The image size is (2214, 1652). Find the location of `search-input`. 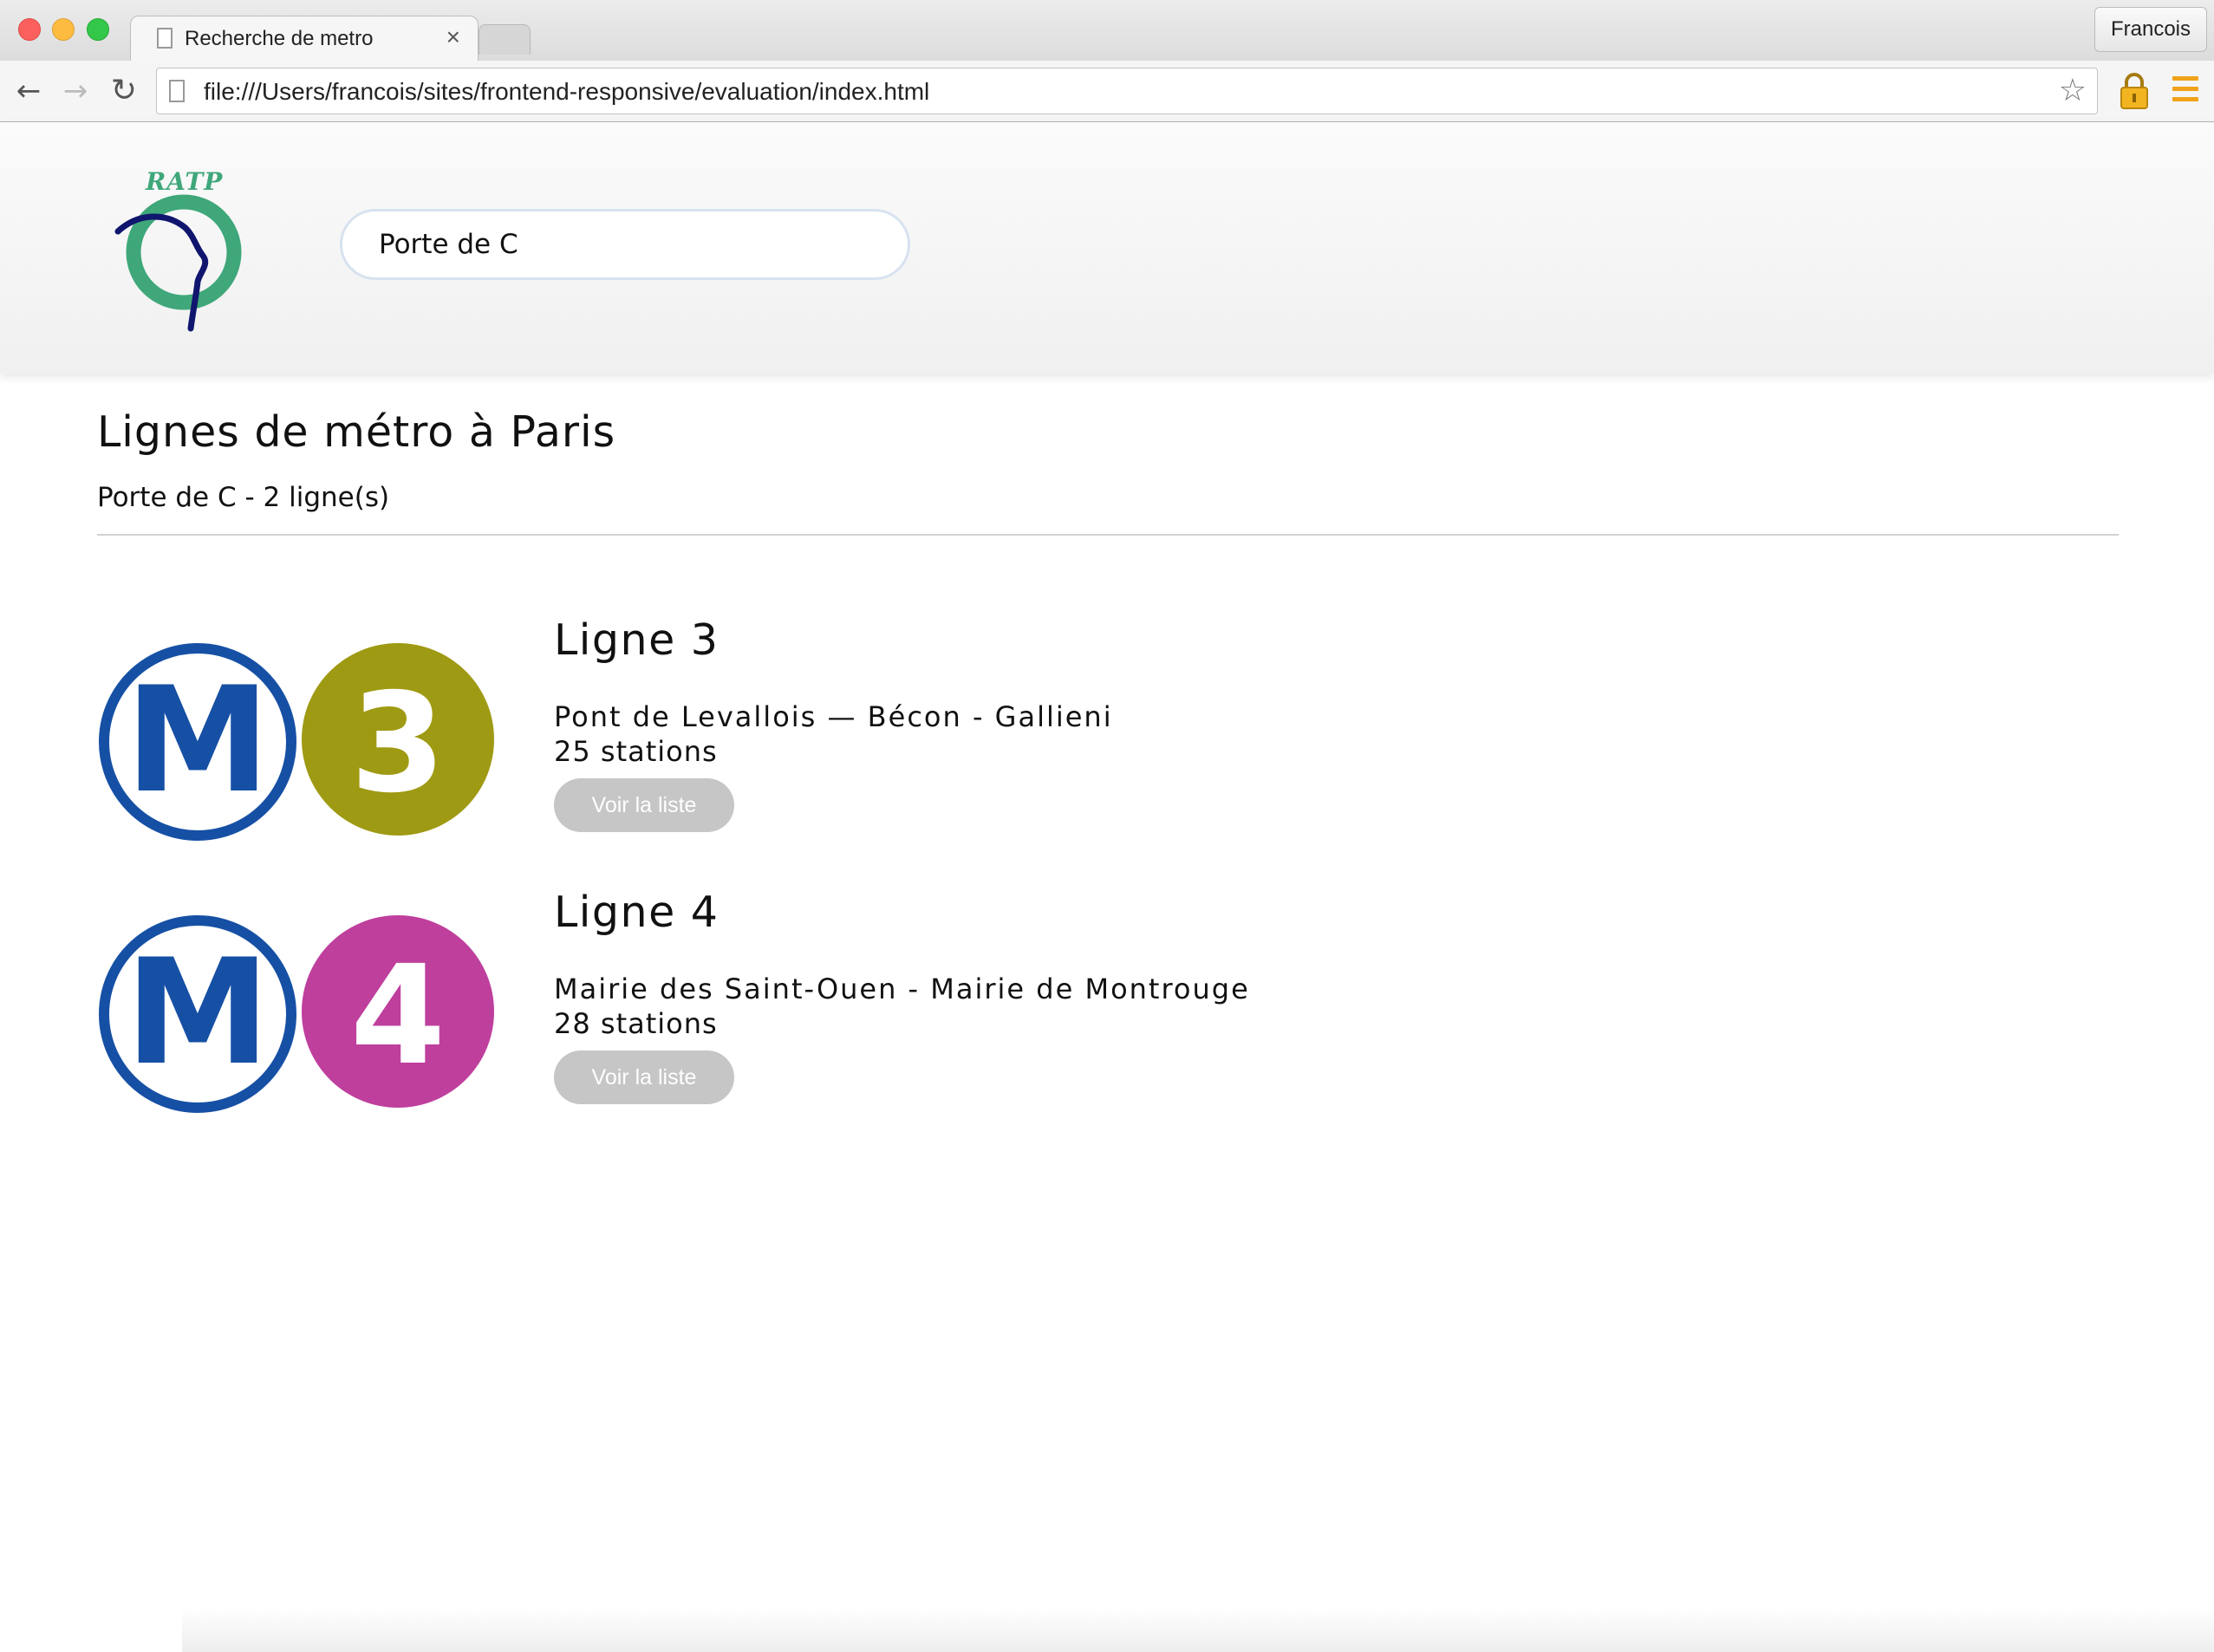

search-input is located at coordinates (625, 244).